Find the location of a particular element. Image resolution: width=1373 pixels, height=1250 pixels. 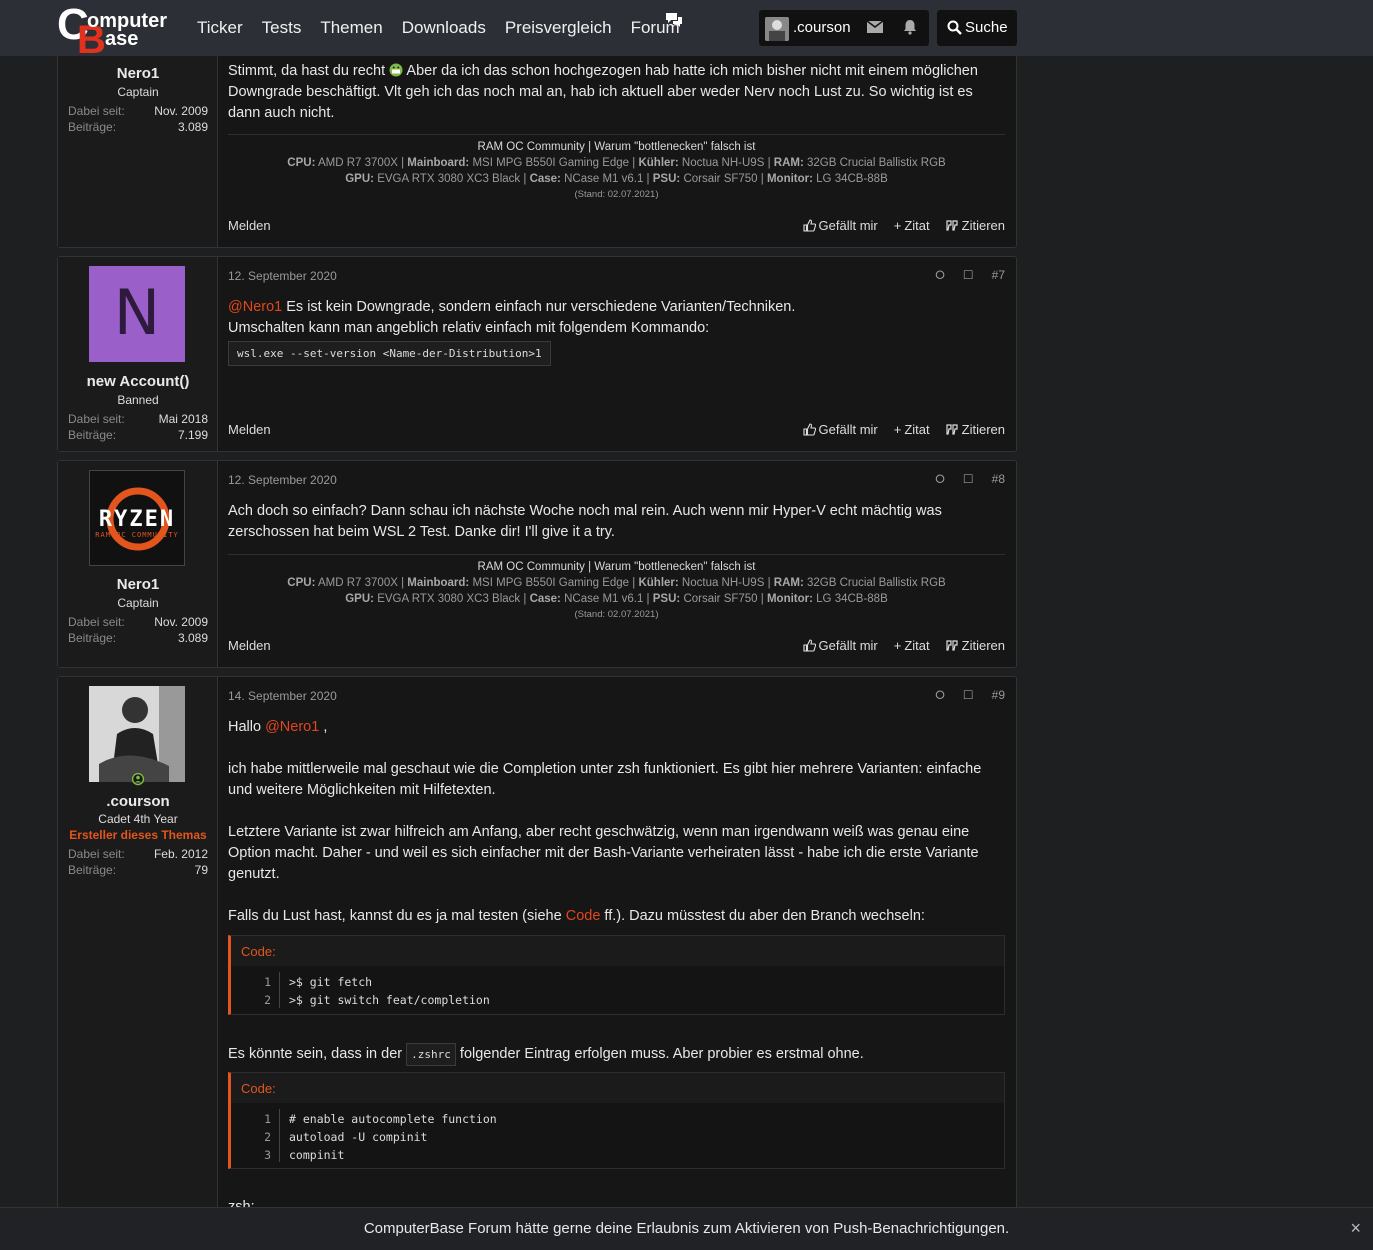

code-line: autoload -U compinit is located at coordinates (358, 1137).